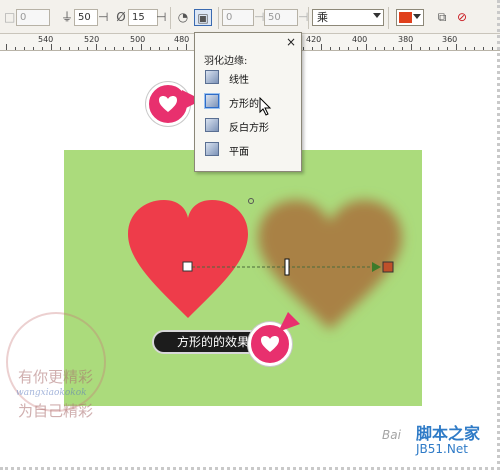 Image resolution: width=500 pixels, height=470 pixels. I want to click on flat-icon, so click(212, 149).